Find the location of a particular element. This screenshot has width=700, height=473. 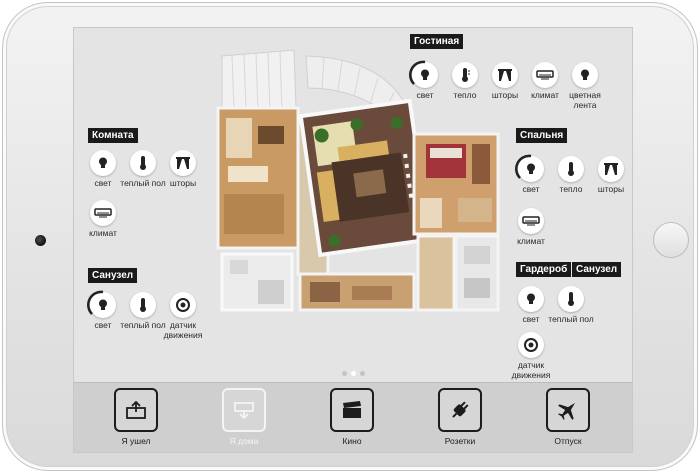

scene-bar: Я ушел Я дома Кино Розетки Отпуск is located at coordinates (353, 417).